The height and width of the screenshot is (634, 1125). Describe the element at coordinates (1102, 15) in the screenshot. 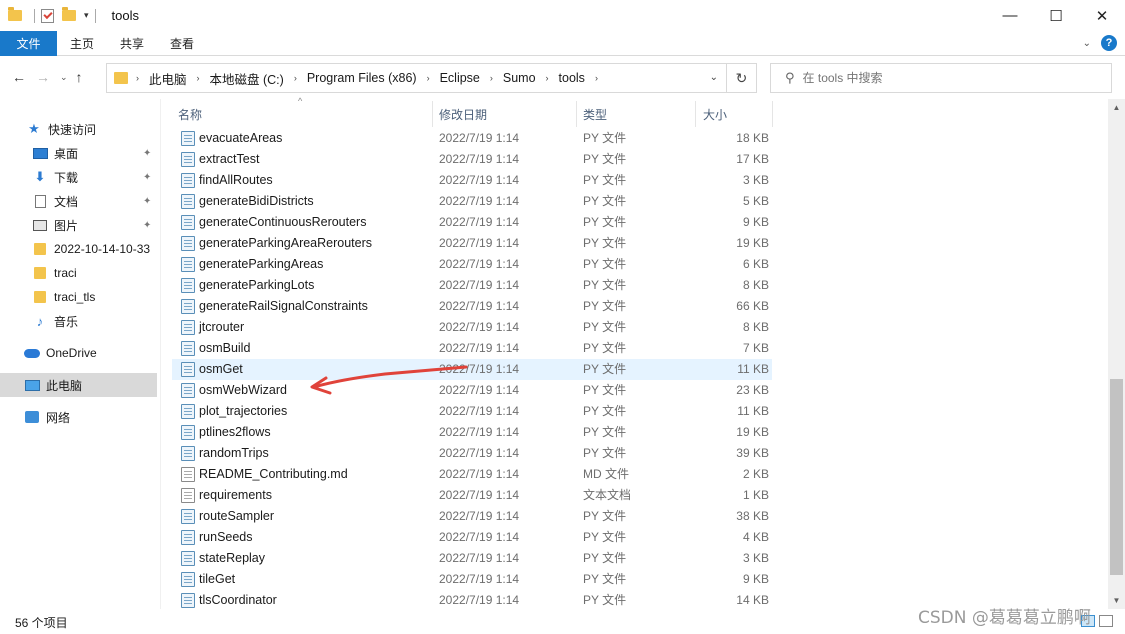

I see `close-button: ✕` at that location.